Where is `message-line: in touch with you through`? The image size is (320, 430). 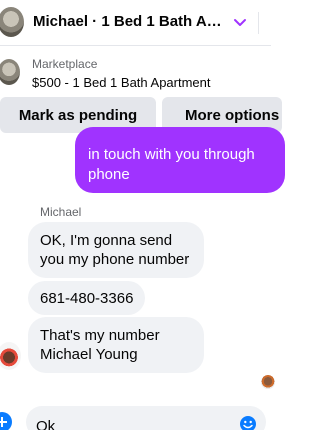 message-line: in touch with you through is located at coordinates (171, 154).